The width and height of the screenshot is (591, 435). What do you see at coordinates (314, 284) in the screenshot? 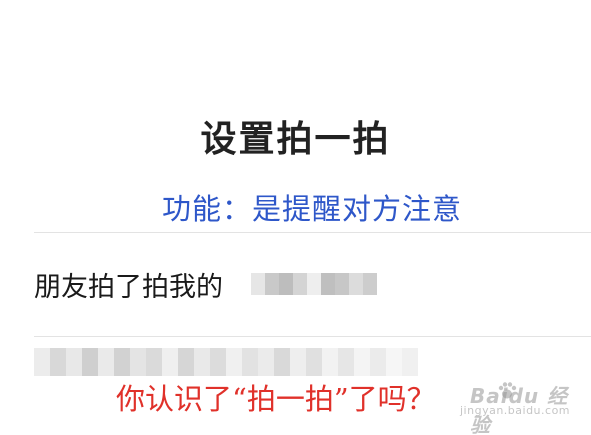
I see `blurred-suffix-value` at bounding box center [314, 284].